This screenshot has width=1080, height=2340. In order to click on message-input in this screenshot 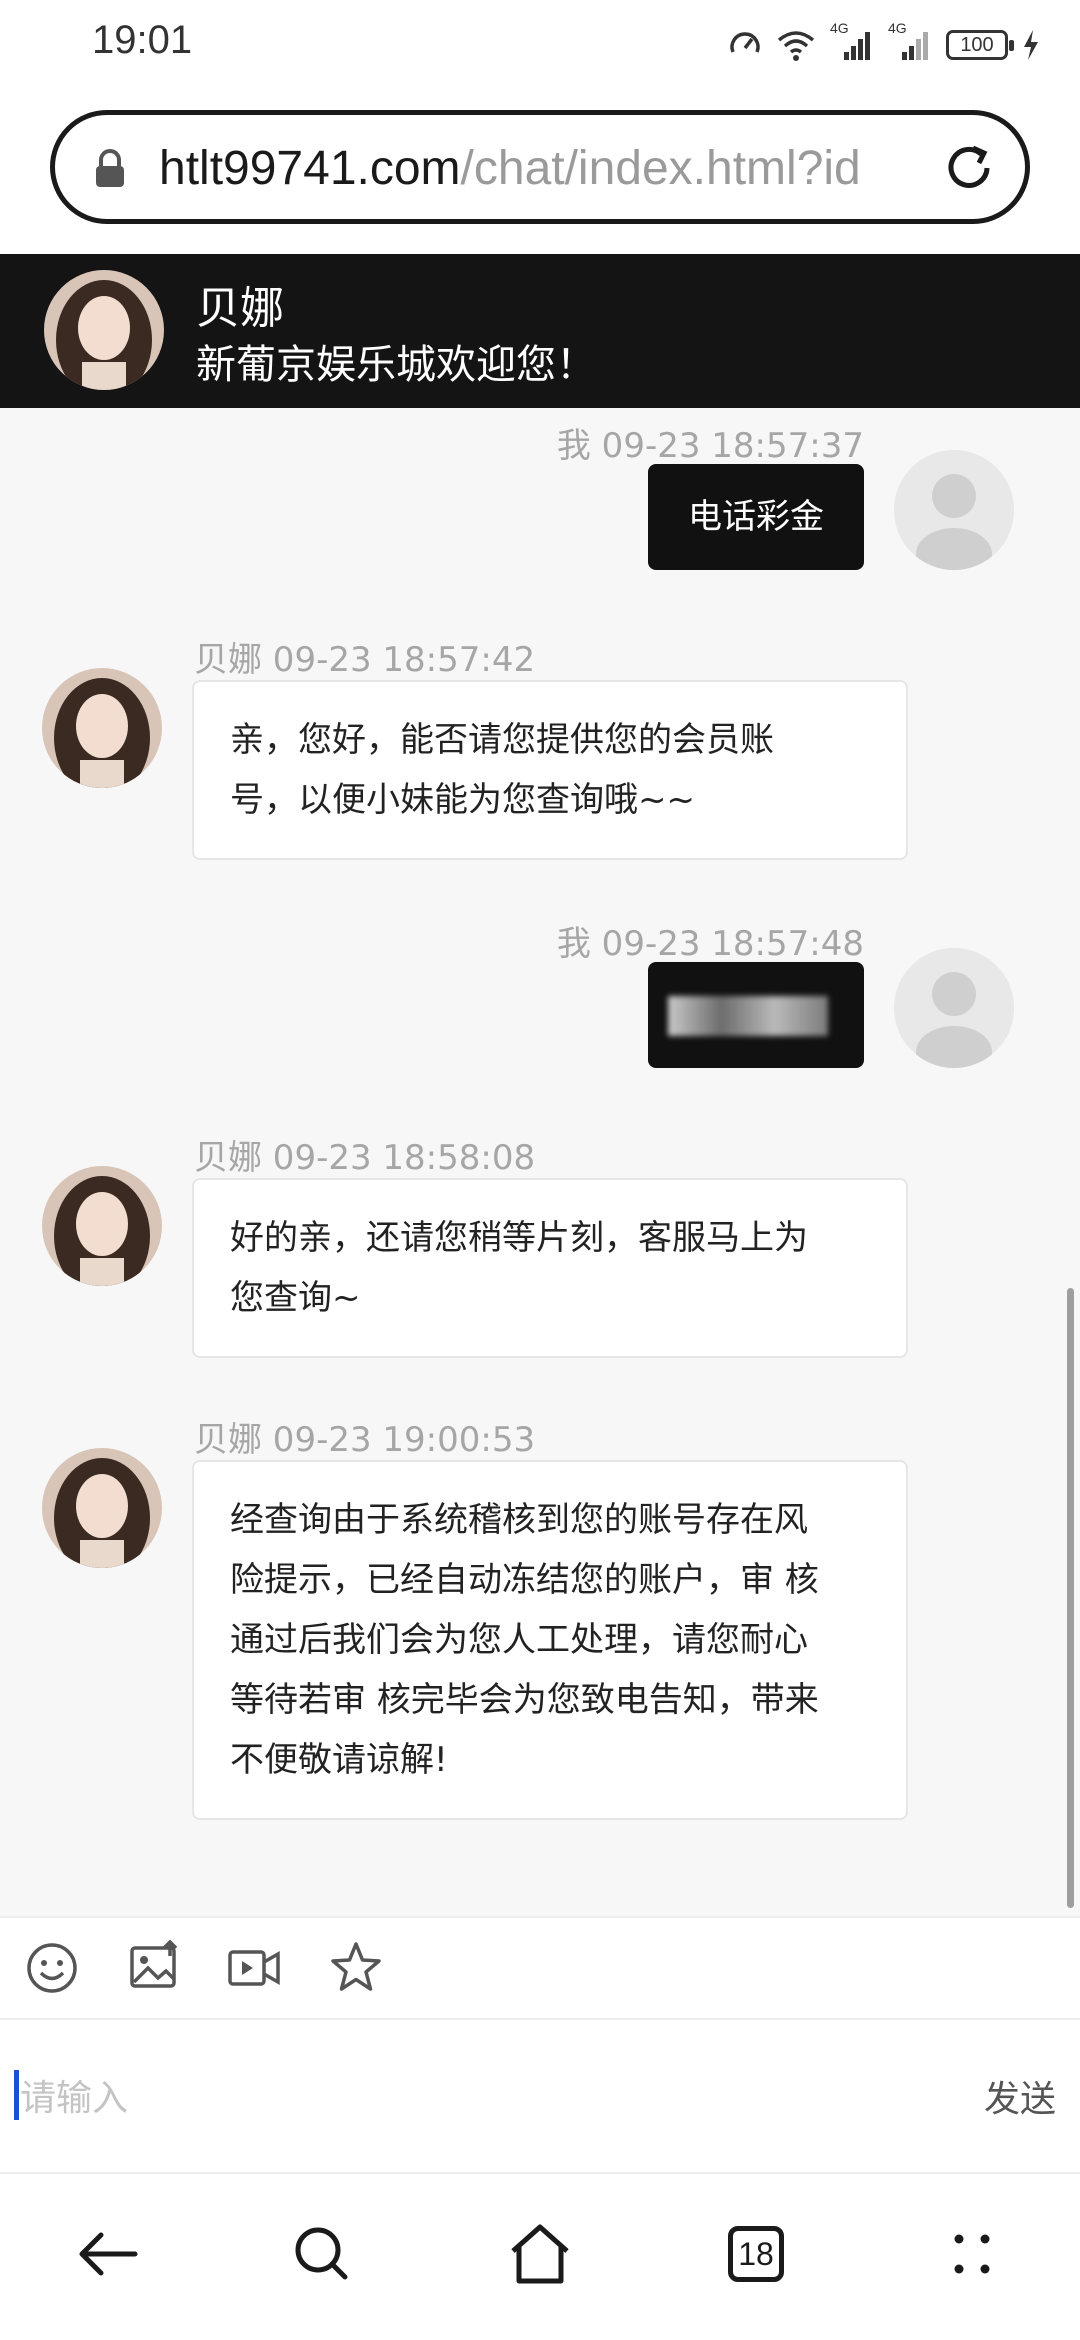, I will do `click(478, 2098)`.